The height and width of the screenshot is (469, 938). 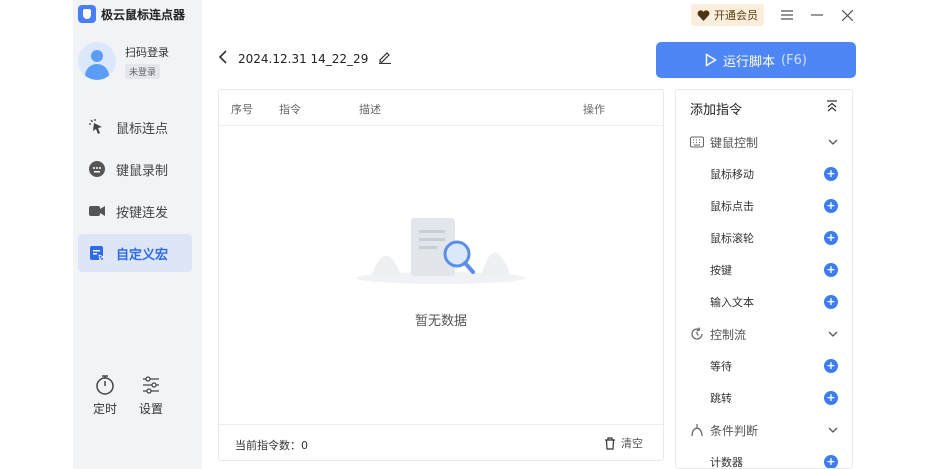 I want to click on record-icon, so click(x=97, y=169).